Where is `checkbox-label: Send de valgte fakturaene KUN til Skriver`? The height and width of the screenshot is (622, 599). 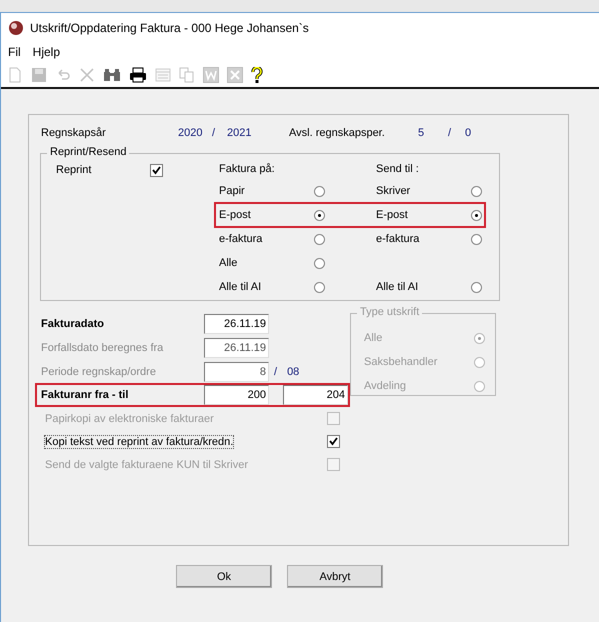 checkbox-label: Send de valgte fakturaene KUN til Skriver is located at coordinates (146, 465).